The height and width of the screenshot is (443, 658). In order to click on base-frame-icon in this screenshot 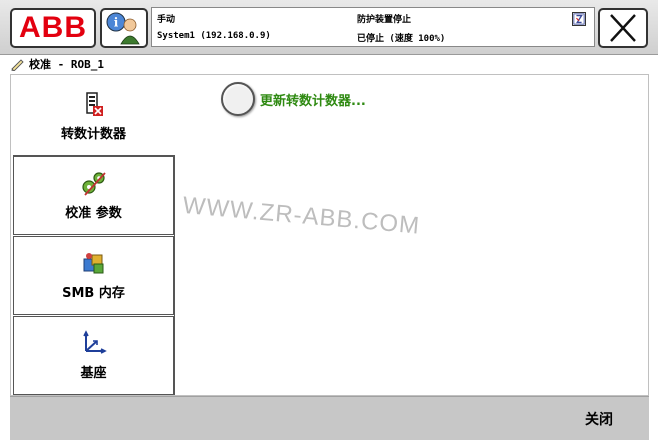, I will do `click(94, 342)`.